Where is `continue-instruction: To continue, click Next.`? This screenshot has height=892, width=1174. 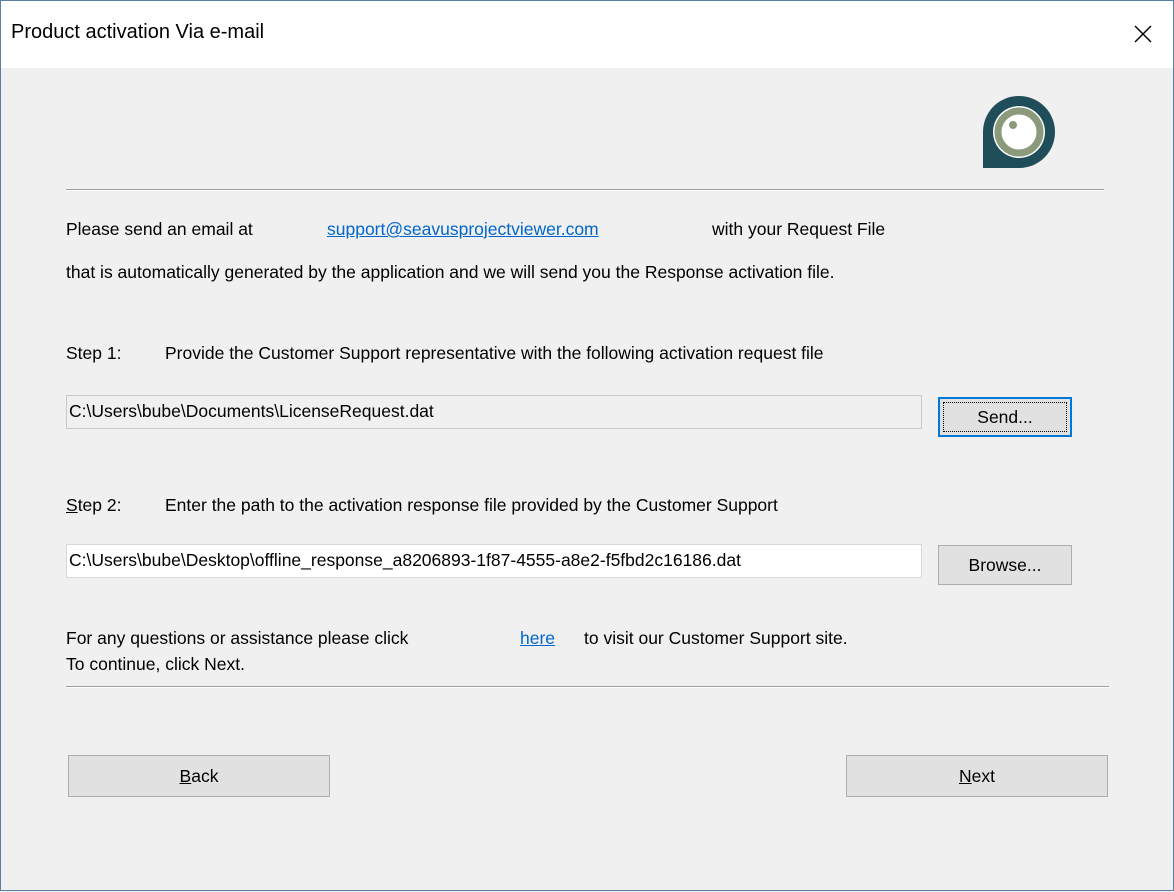
continue-instruction: To continue, click Next. is located at coordinates (155, 664).